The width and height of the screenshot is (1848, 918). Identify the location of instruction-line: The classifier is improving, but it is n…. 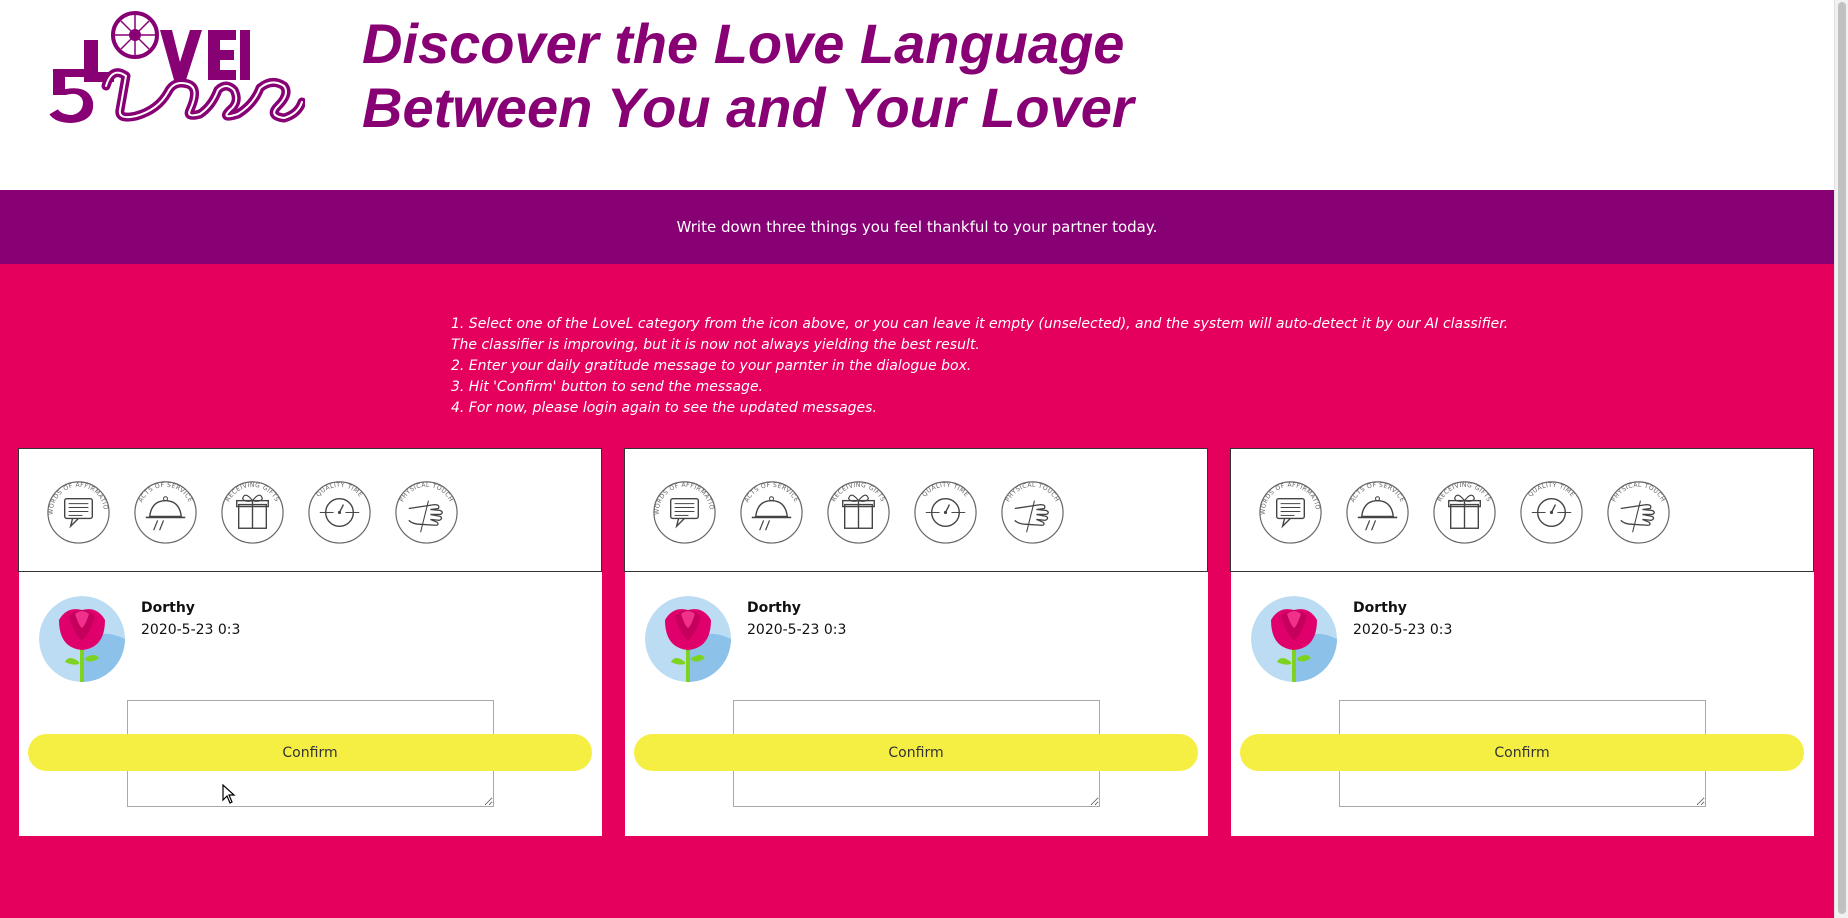
(715, 345).